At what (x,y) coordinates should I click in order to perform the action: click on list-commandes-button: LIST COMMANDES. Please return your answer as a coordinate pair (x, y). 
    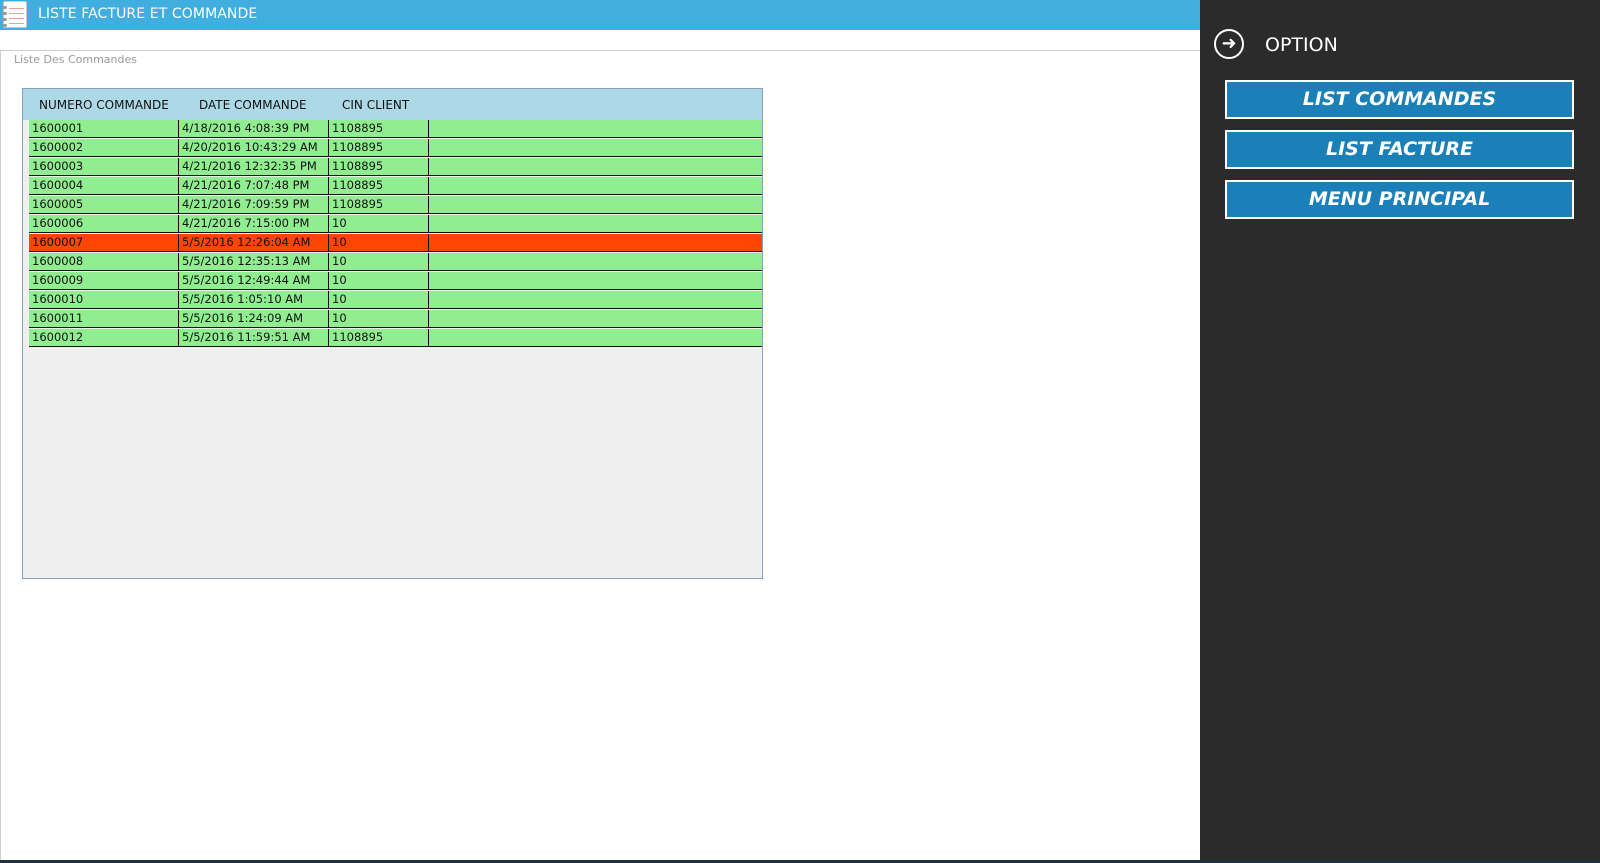
    Looking at the image, I should click on (1399, 99).